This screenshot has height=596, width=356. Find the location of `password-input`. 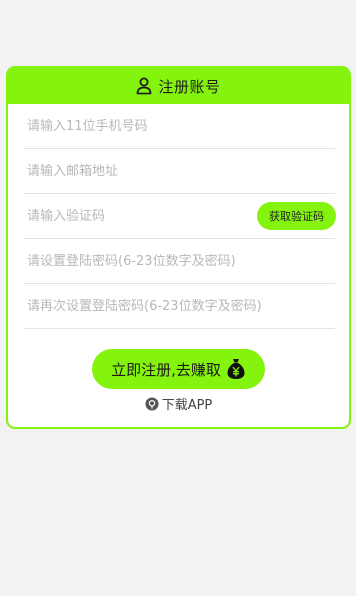

password-input is located at coordinates (179, 261).